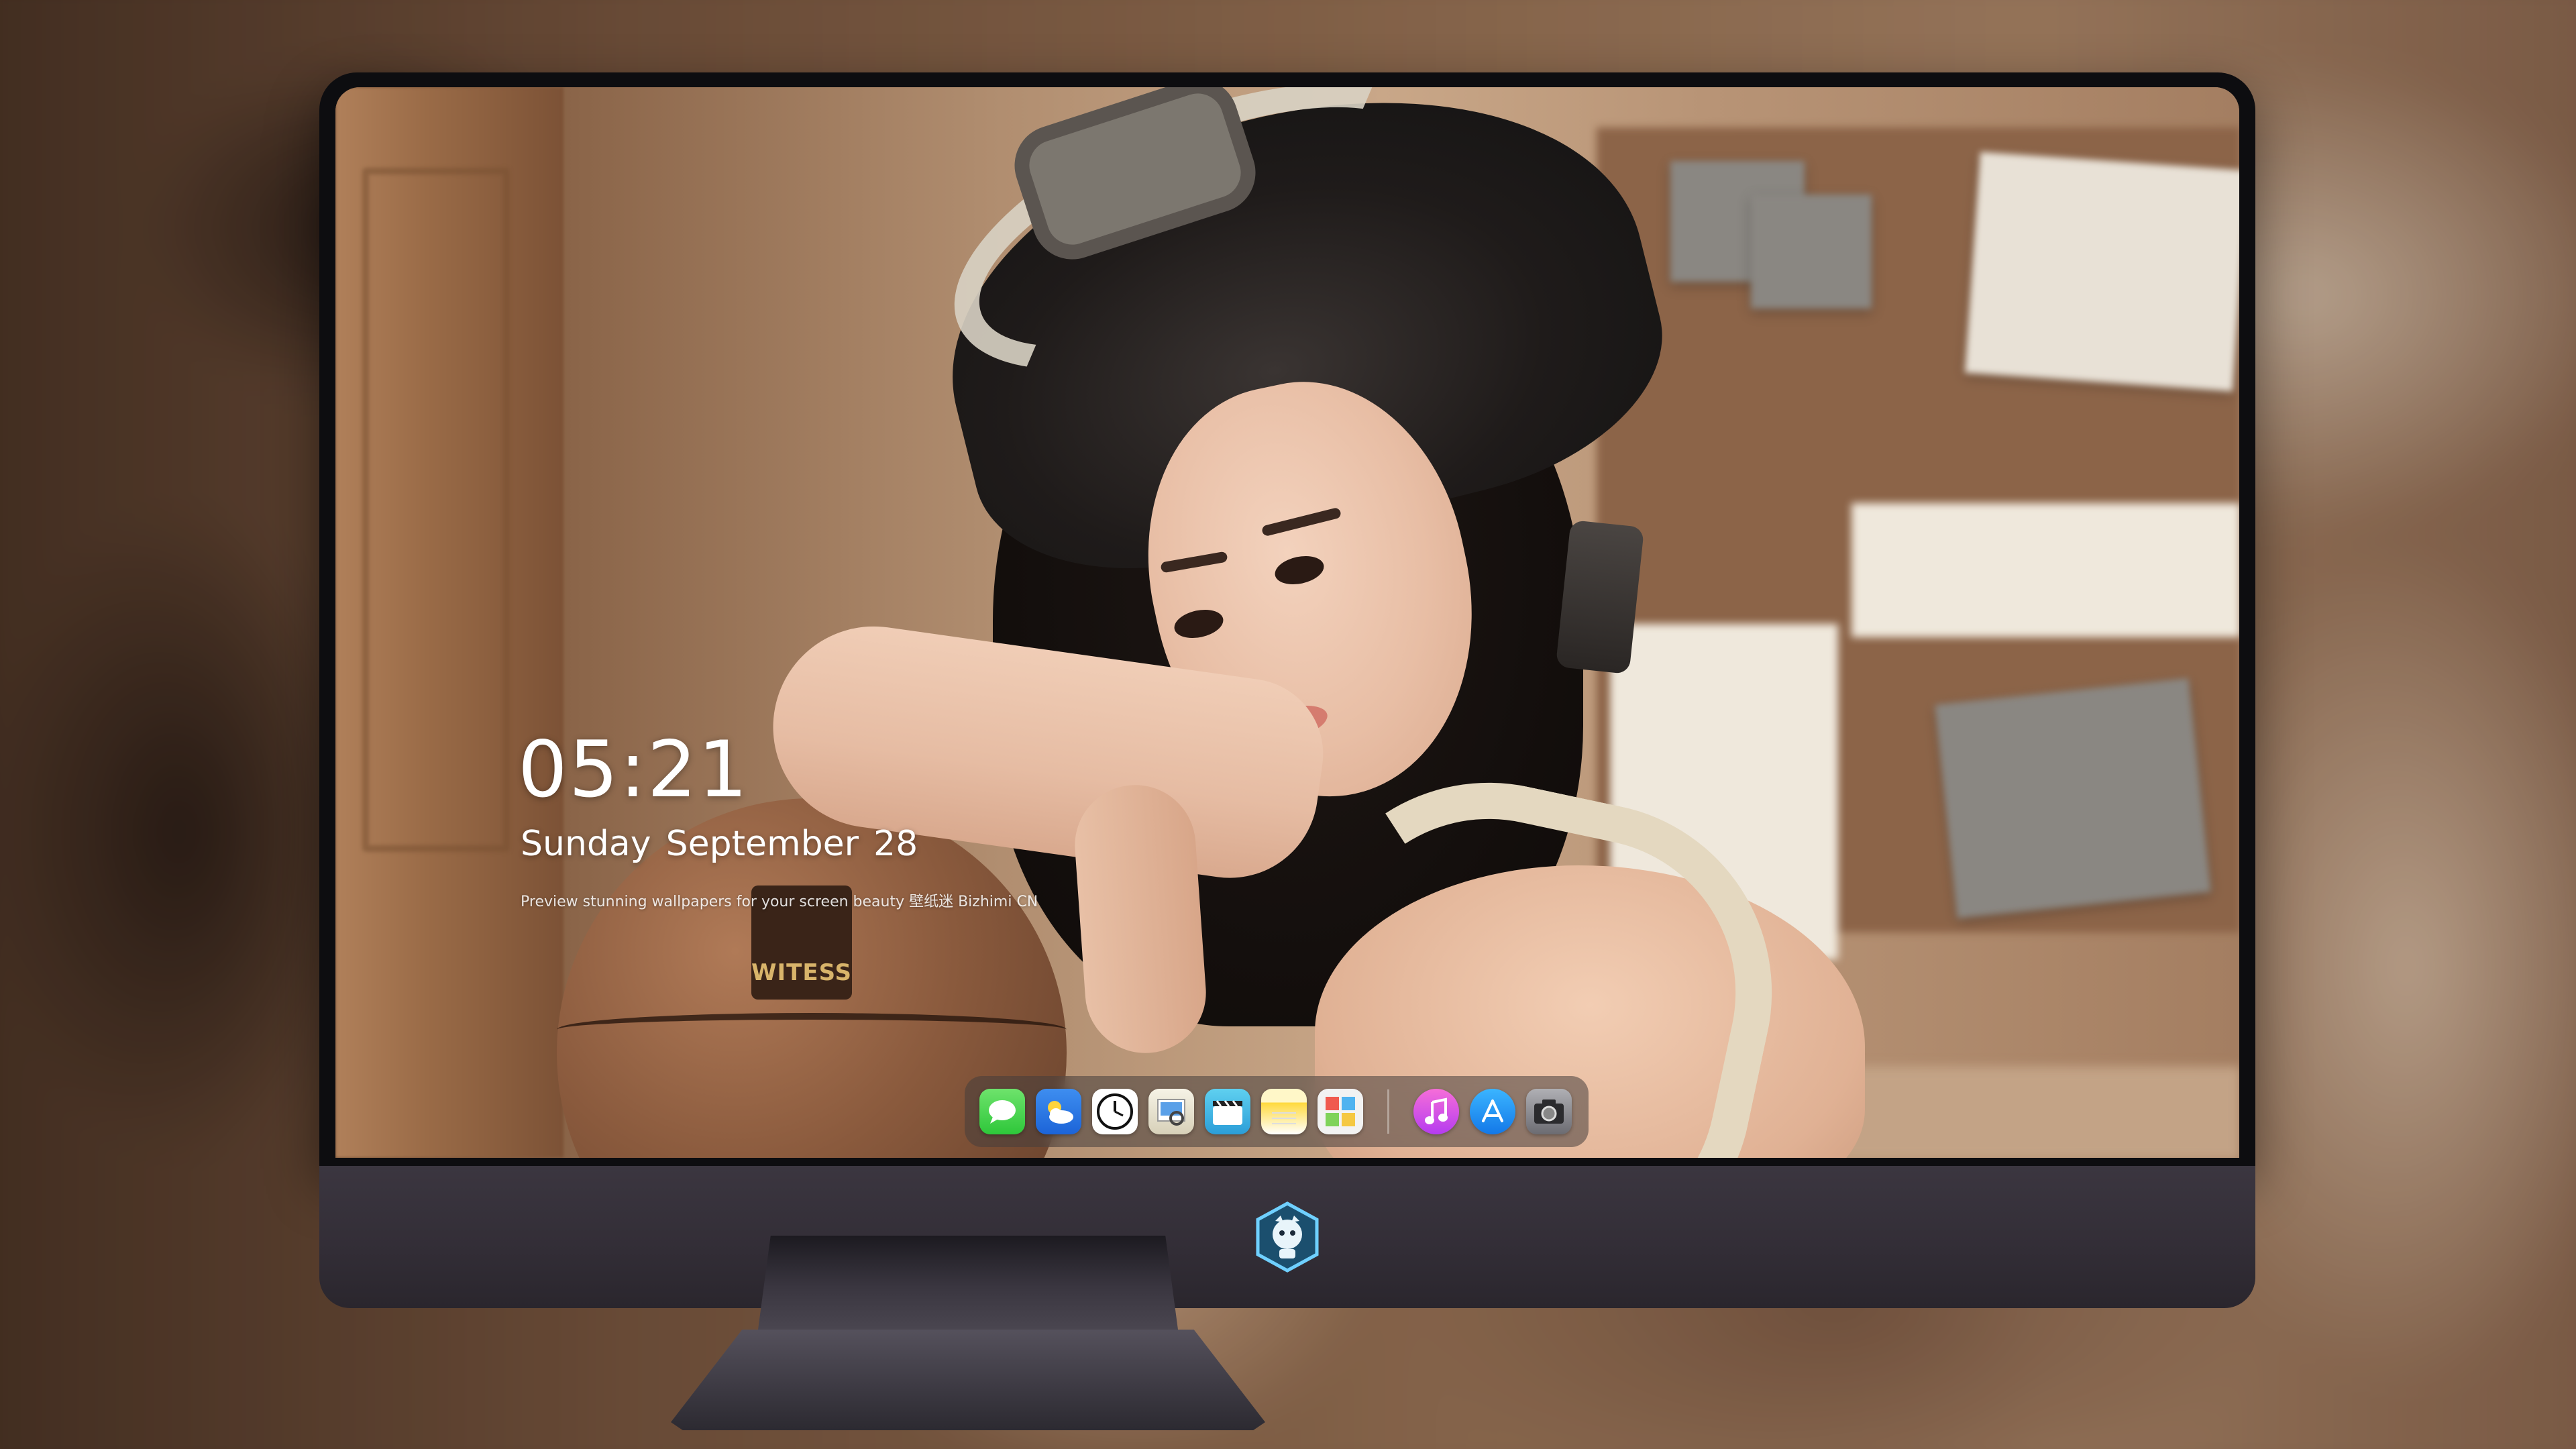 This screenshot has height=1449, width=2576. I want to click on date-day: 28, so click(895, 844).